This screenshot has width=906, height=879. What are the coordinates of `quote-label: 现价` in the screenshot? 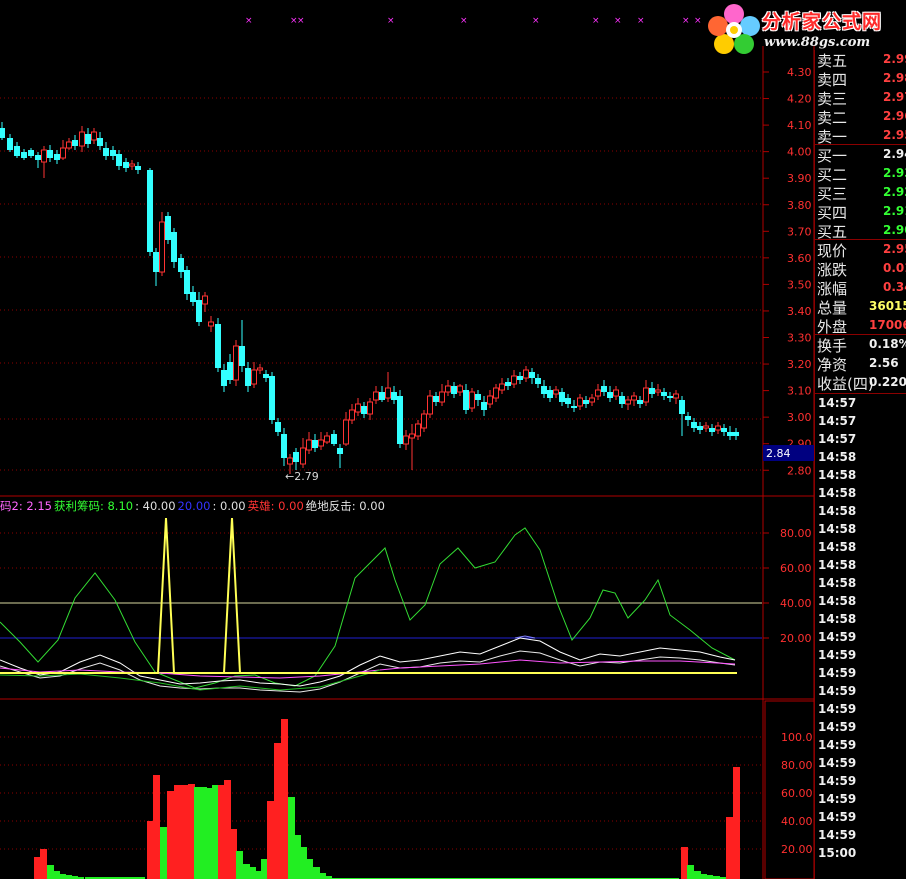 It's located at (832, 251).